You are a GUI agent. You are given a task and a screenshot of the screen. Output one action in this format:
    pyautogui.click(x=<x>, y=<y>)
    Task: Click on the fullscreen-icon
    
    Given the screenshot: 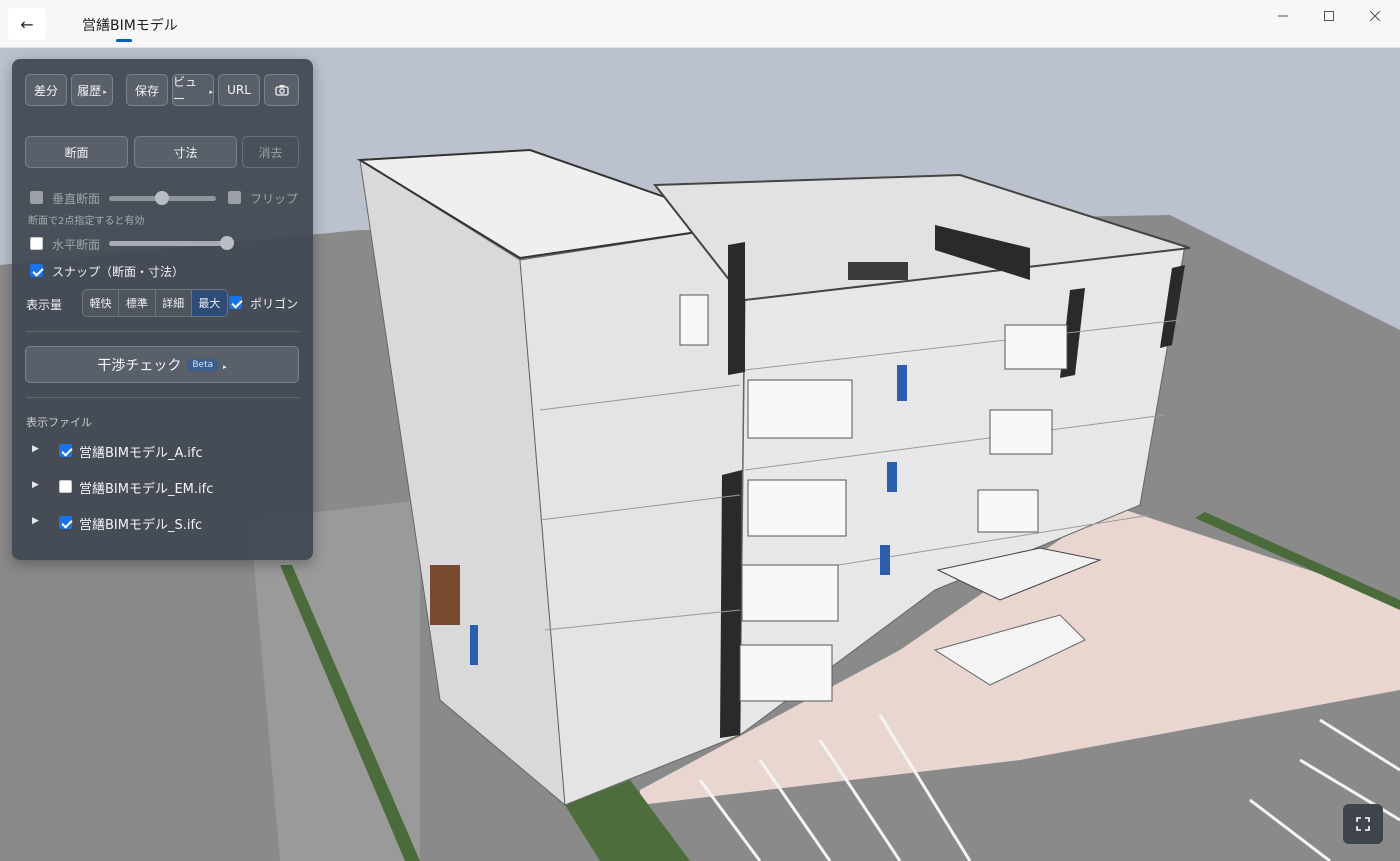 What is the action you would take?
    pyautogui.click(x=1363, y=824)
    